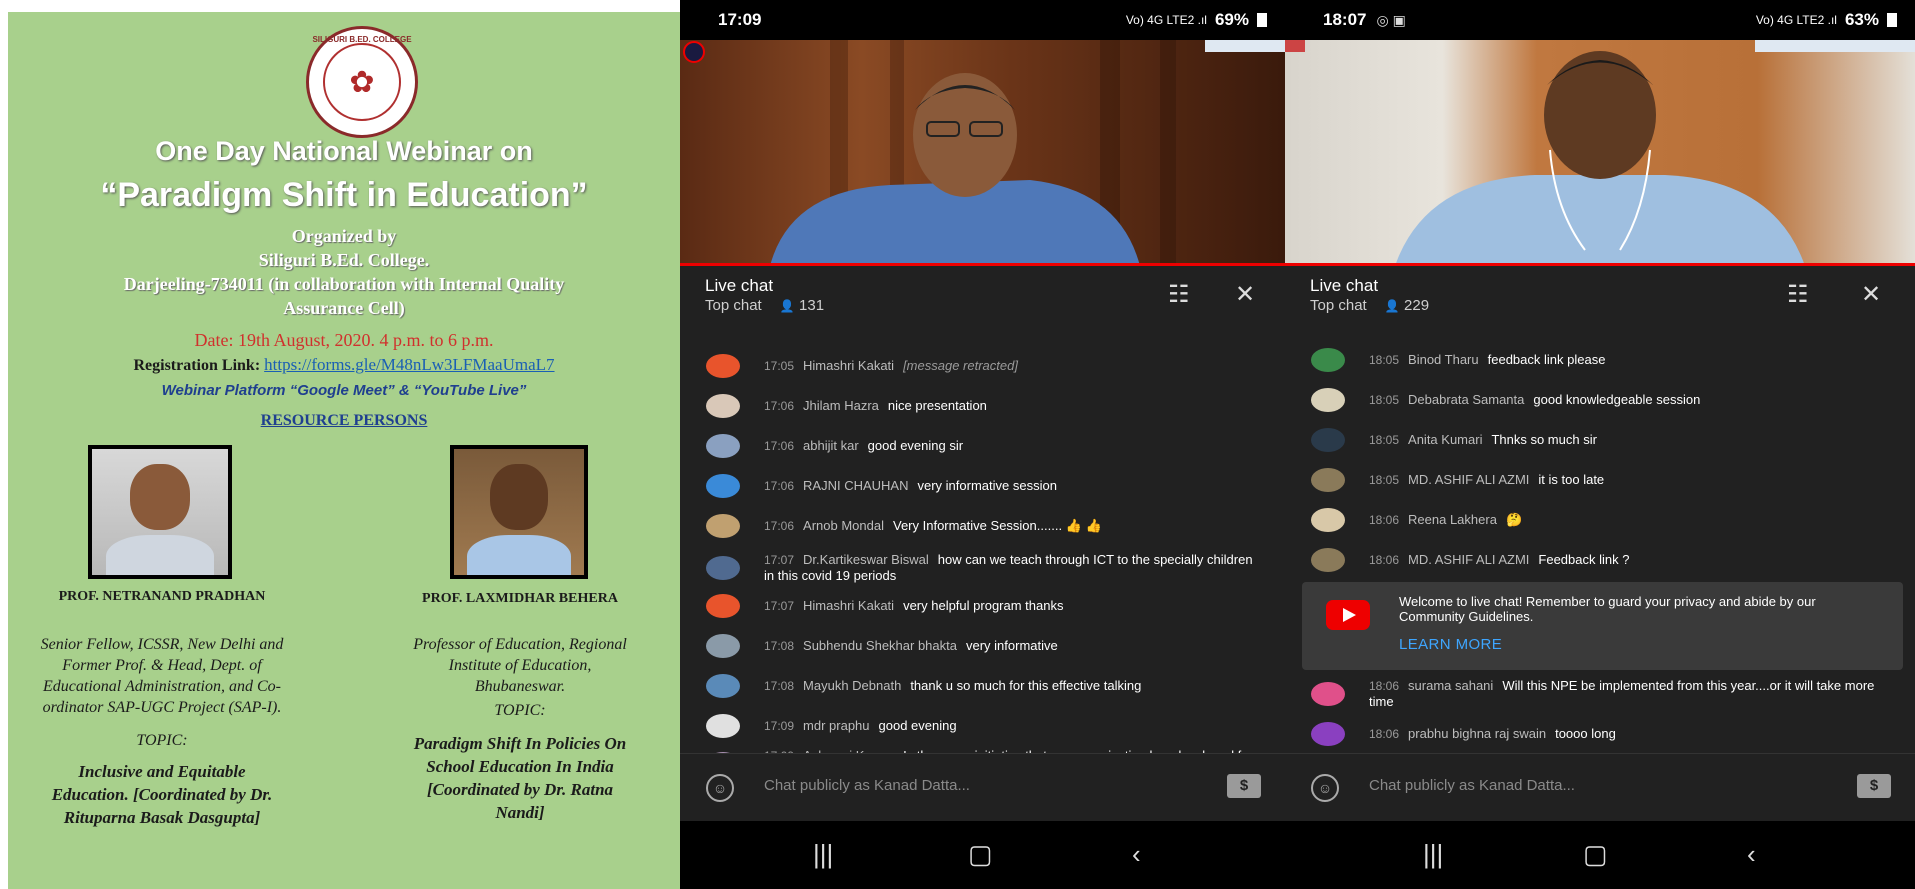  I want to click on message-author: Binod Tharu, so click(1443, 359).